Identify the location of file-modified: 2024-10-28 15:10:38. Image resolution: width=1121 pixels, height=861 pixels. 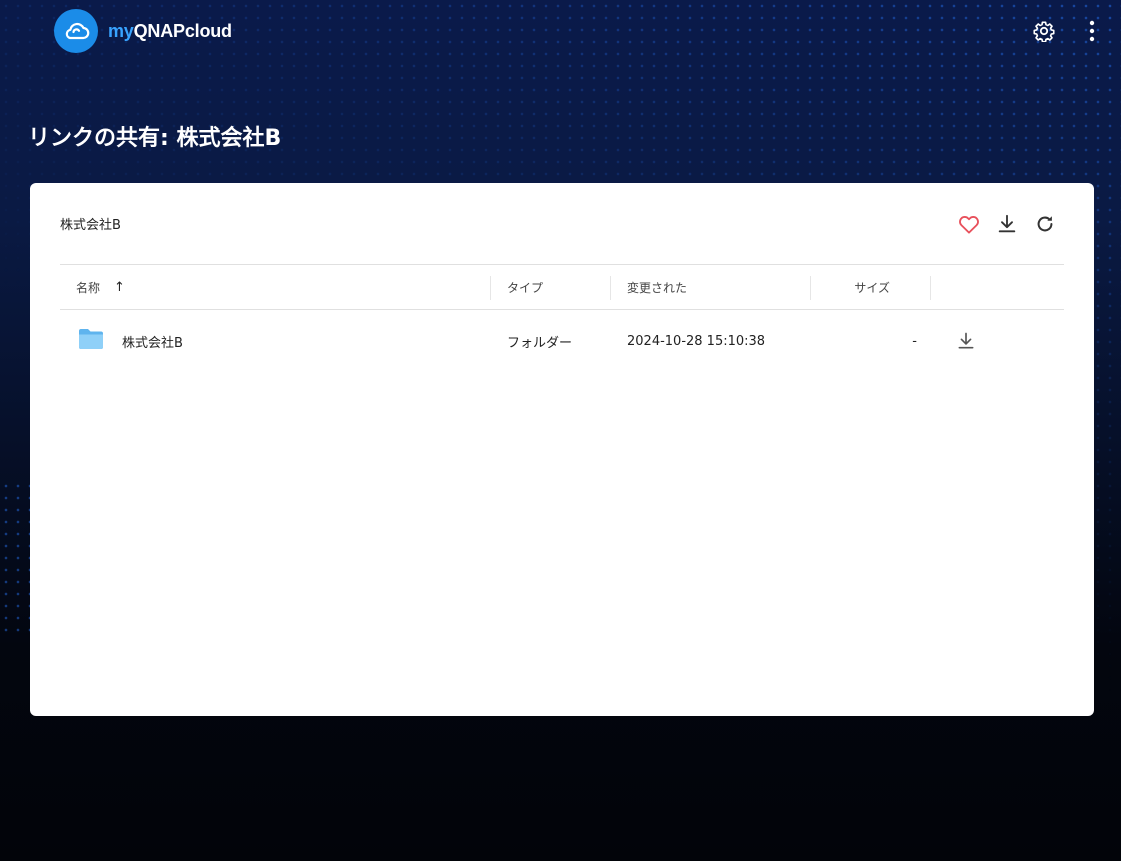
(696, 341).